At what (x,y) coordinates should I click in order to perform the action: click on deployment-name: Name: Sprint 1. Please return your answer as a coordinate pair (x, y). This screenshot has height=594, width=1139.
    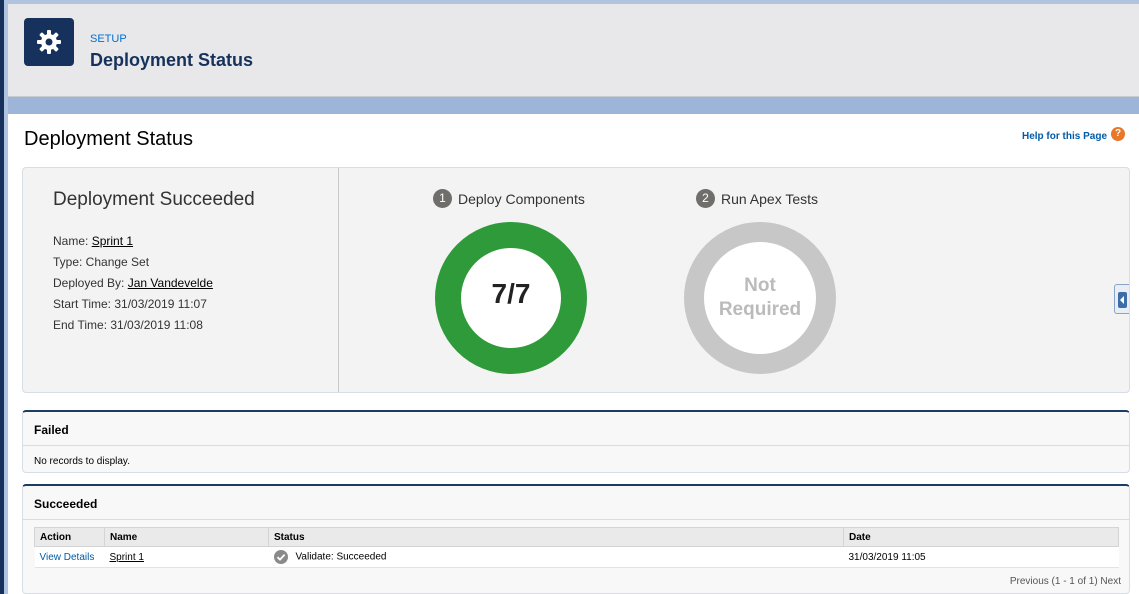
    Looking at the image, I should click on (93, 241).